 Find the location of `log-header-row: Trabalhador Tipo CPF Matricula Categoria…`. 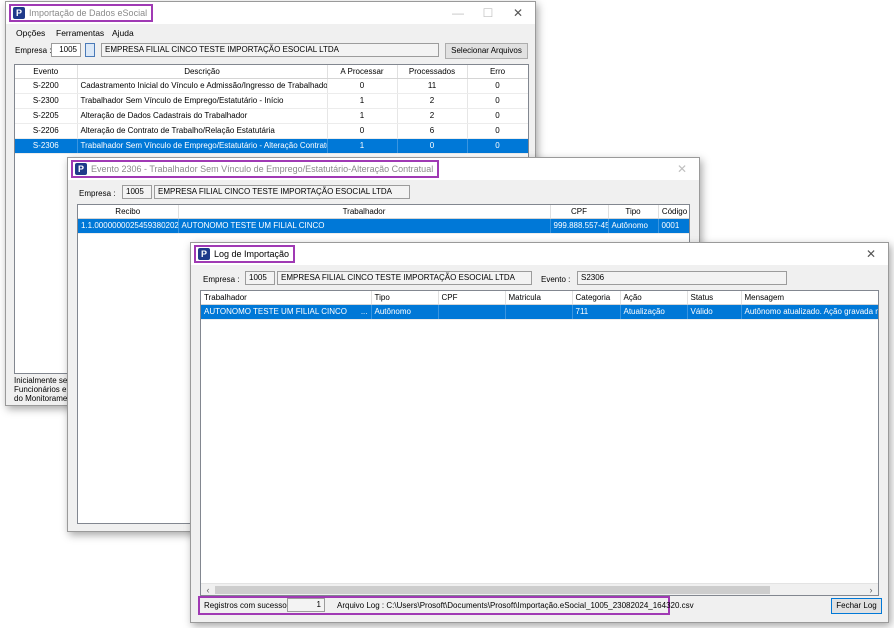

log-header-row: Trabalhador Tipo CPF Matricula Categoria… is located at coordinates (539, 298).